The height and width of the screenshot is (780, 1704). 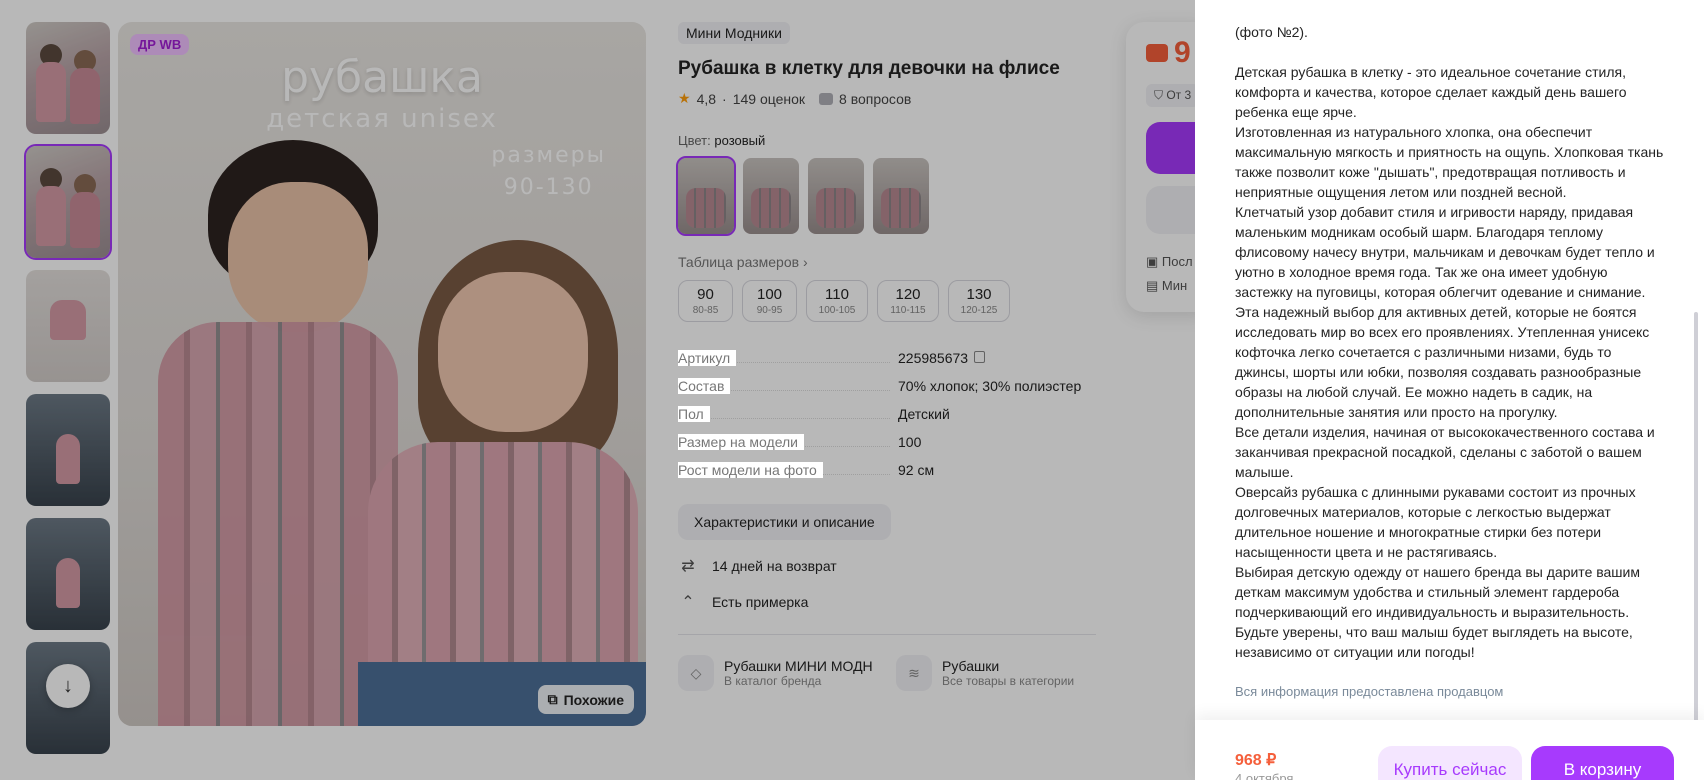 I want to click on spec-name-text: Артикул, so click(x=707, y=358).